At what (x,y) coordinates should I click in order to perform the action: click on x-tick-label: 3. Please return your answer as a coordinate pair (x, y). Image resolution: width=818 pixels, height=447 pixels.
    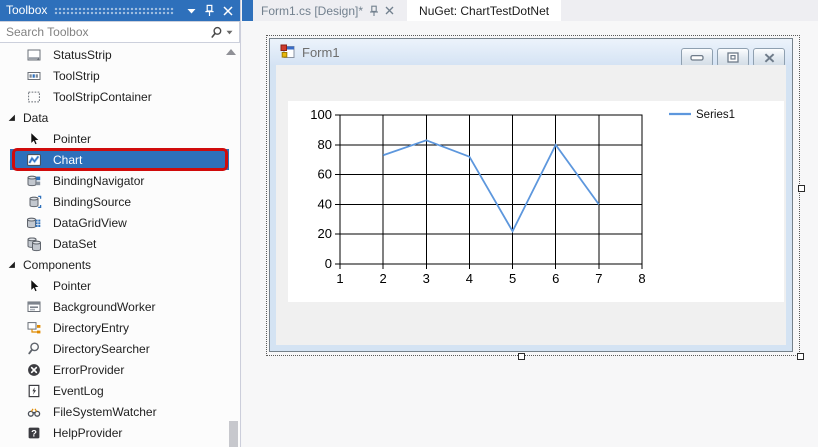
    Looking at the image, I should click on (426, 278).